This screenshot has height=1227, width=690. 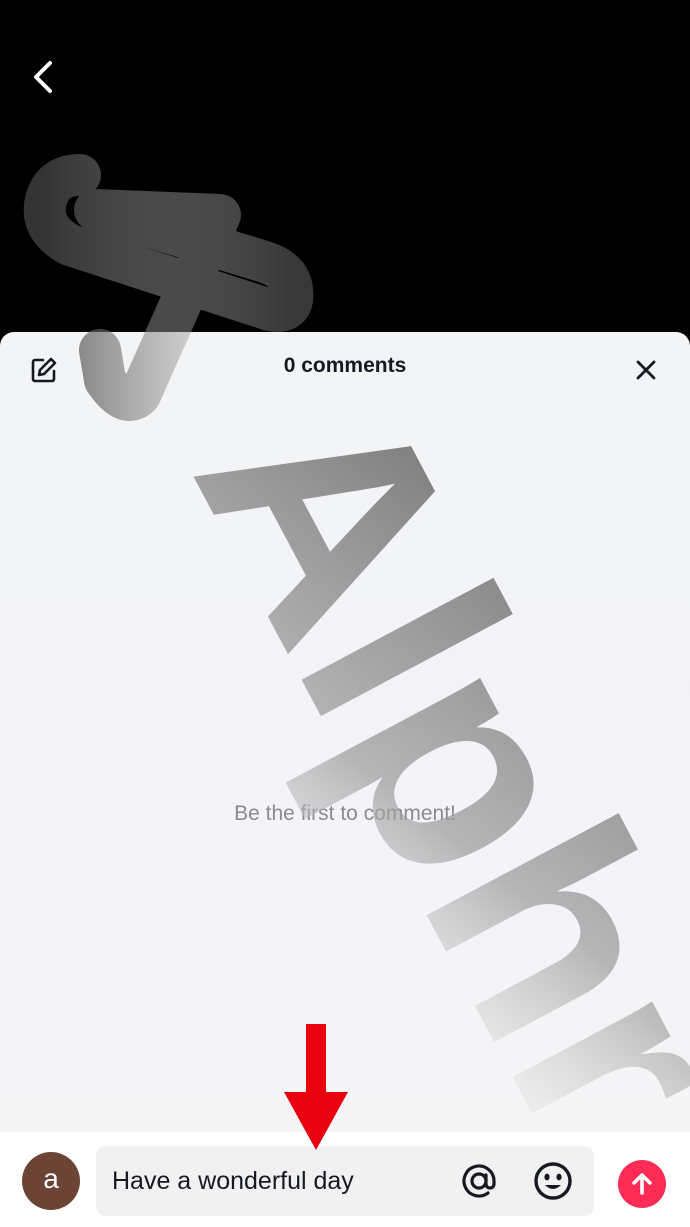 I want to click on send-button, so click(x=642, y=1184).